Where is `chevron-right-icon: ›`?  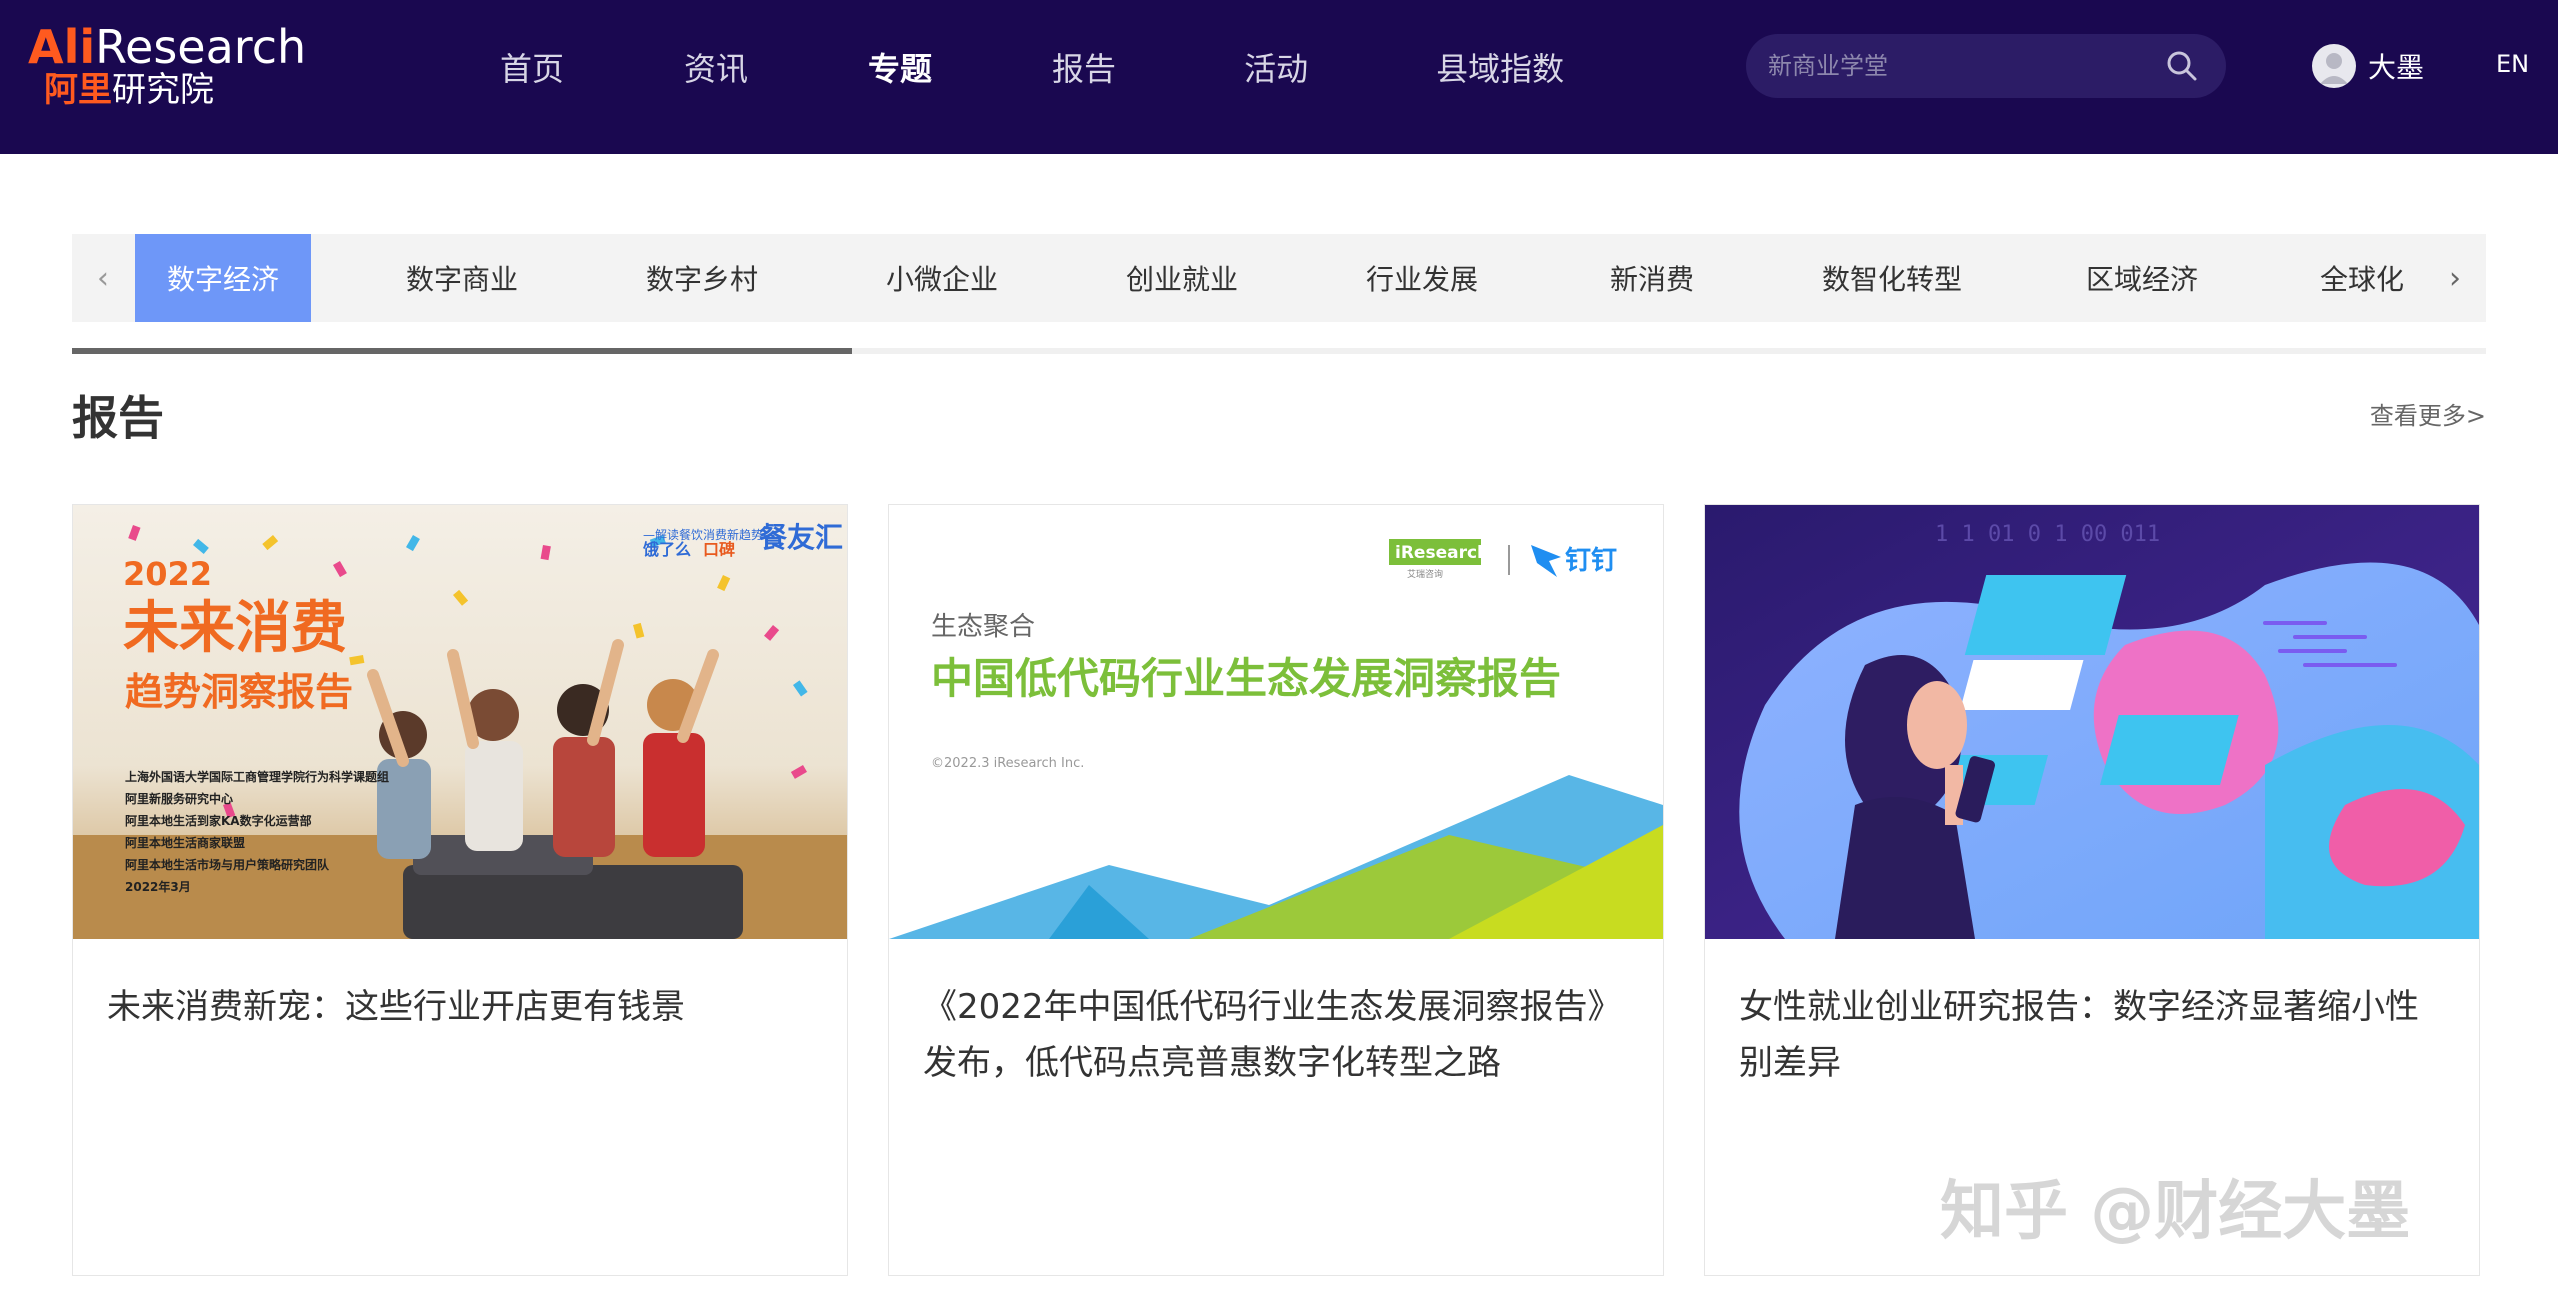 chevron-right-icon: › is located at coordinates (2455, 278).